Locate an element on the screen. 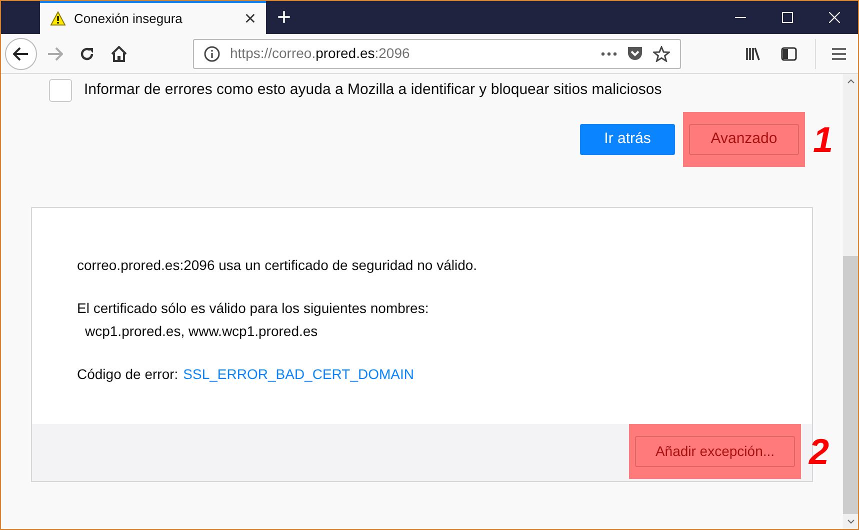 This screenshot has height=530, width=859. address-bar: https://correo.prored.es:2096 is located at coordinates (437, 53).